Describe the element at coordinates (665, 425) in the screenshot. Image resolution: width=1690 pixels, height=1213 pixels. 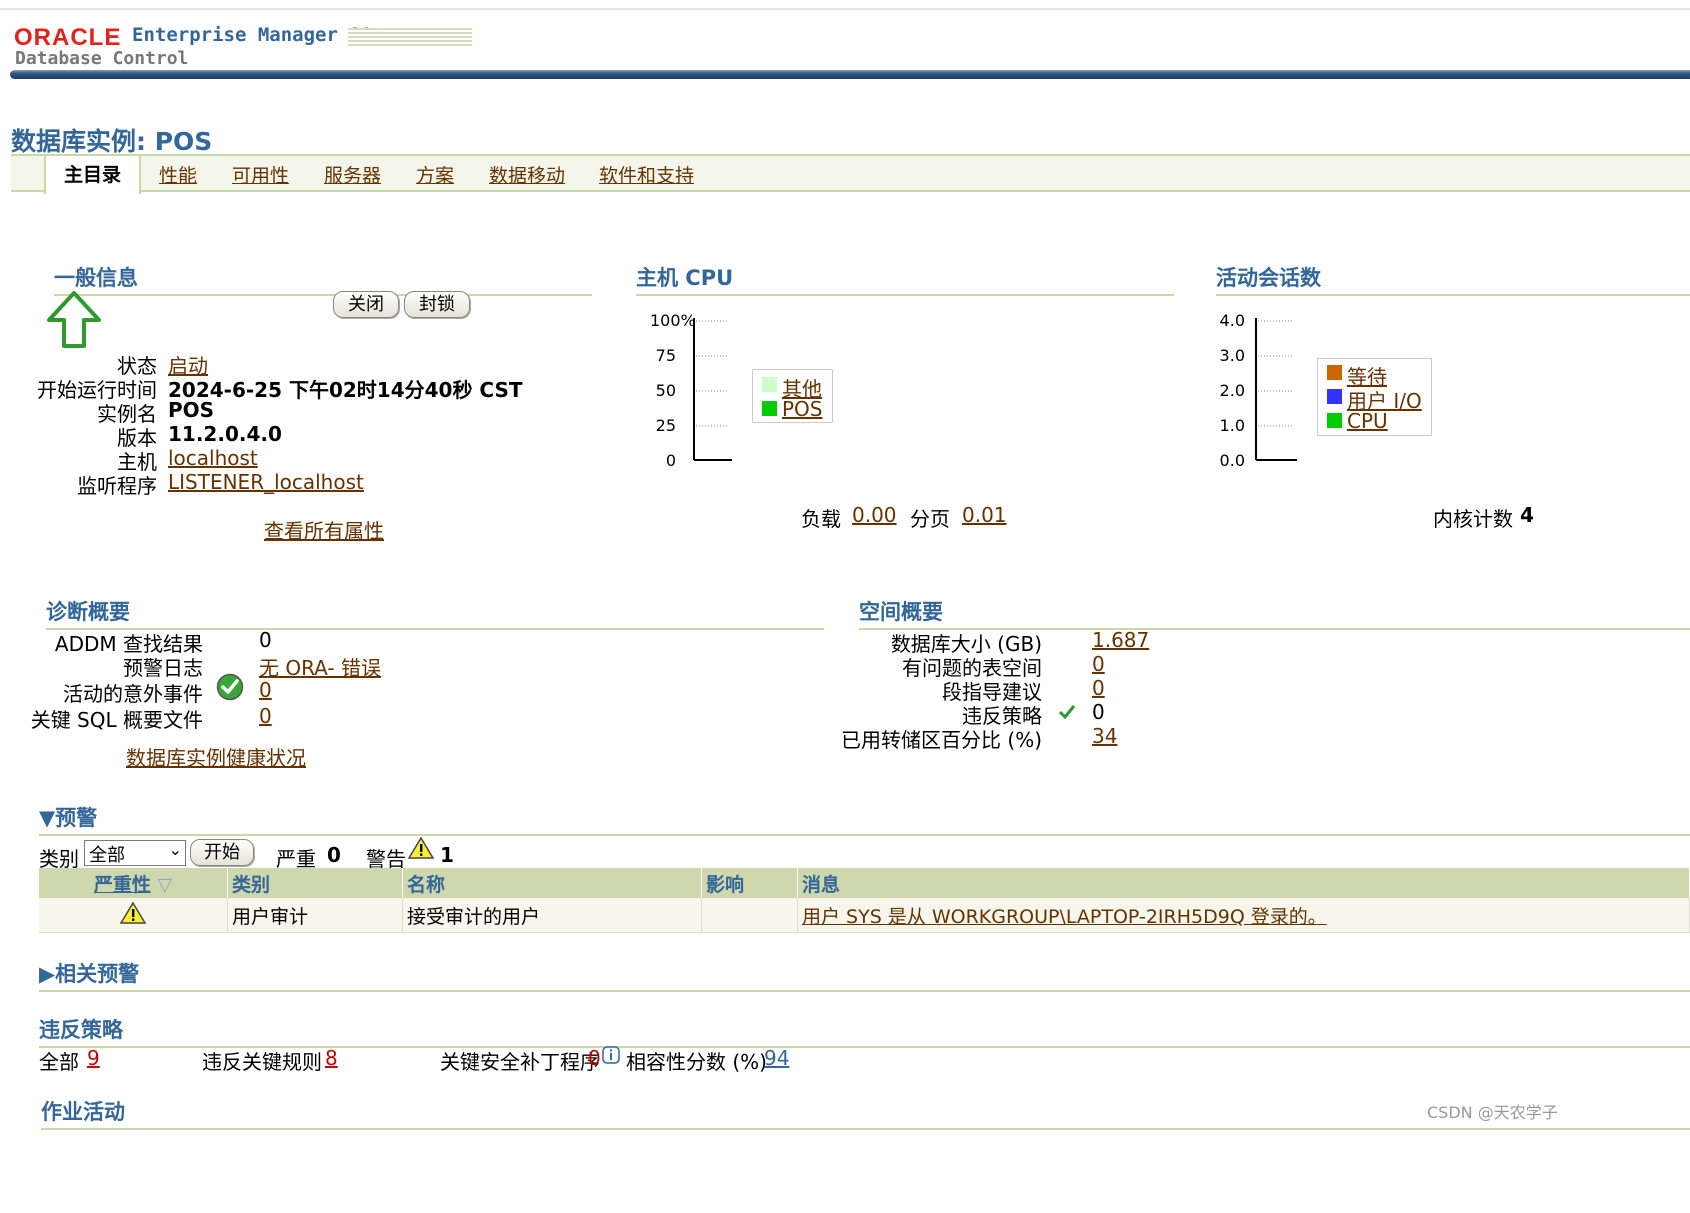
I see `cpu-tick-25: 25` at that location.